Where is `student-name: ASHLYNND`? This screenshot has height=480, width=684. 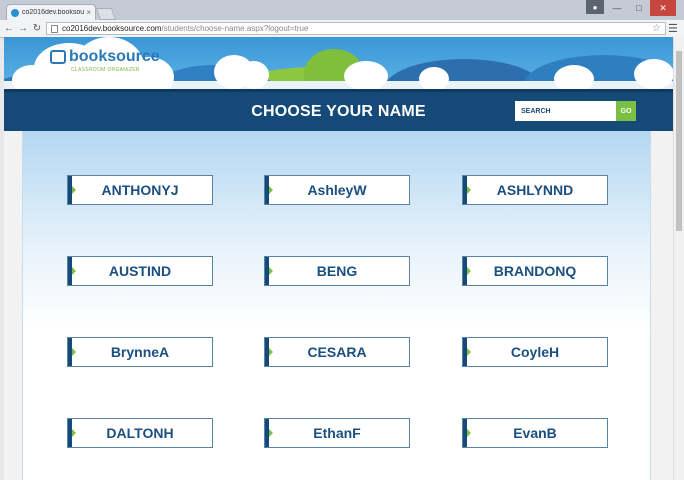
student-name: ASHLYNND is located at coordinates (535, 190).